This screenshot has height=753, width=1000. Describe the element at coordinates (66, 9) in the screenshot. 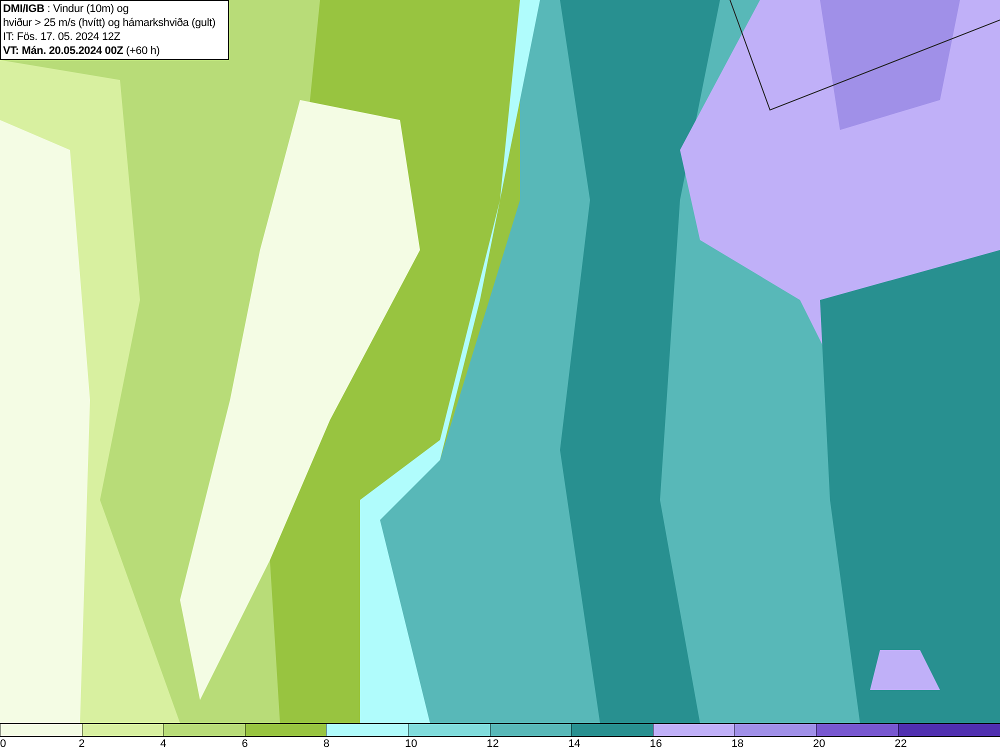

I see `map-title: DMI/IGB : Vindur (10m) og` at that location.